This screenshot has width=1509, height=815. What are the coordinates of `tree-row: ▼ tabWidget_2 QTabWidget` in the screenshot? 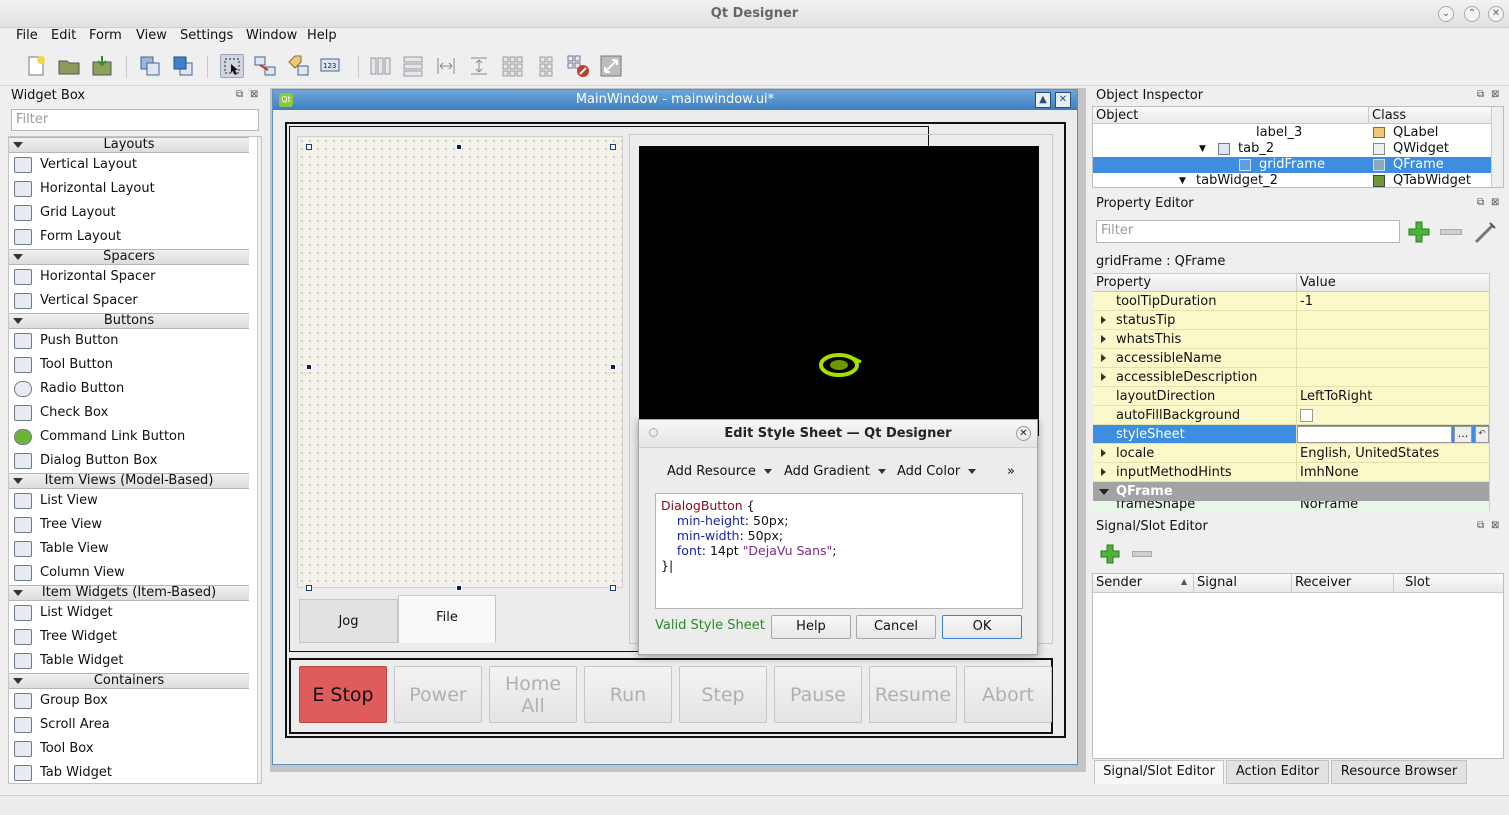 It's located at (1292, 181).